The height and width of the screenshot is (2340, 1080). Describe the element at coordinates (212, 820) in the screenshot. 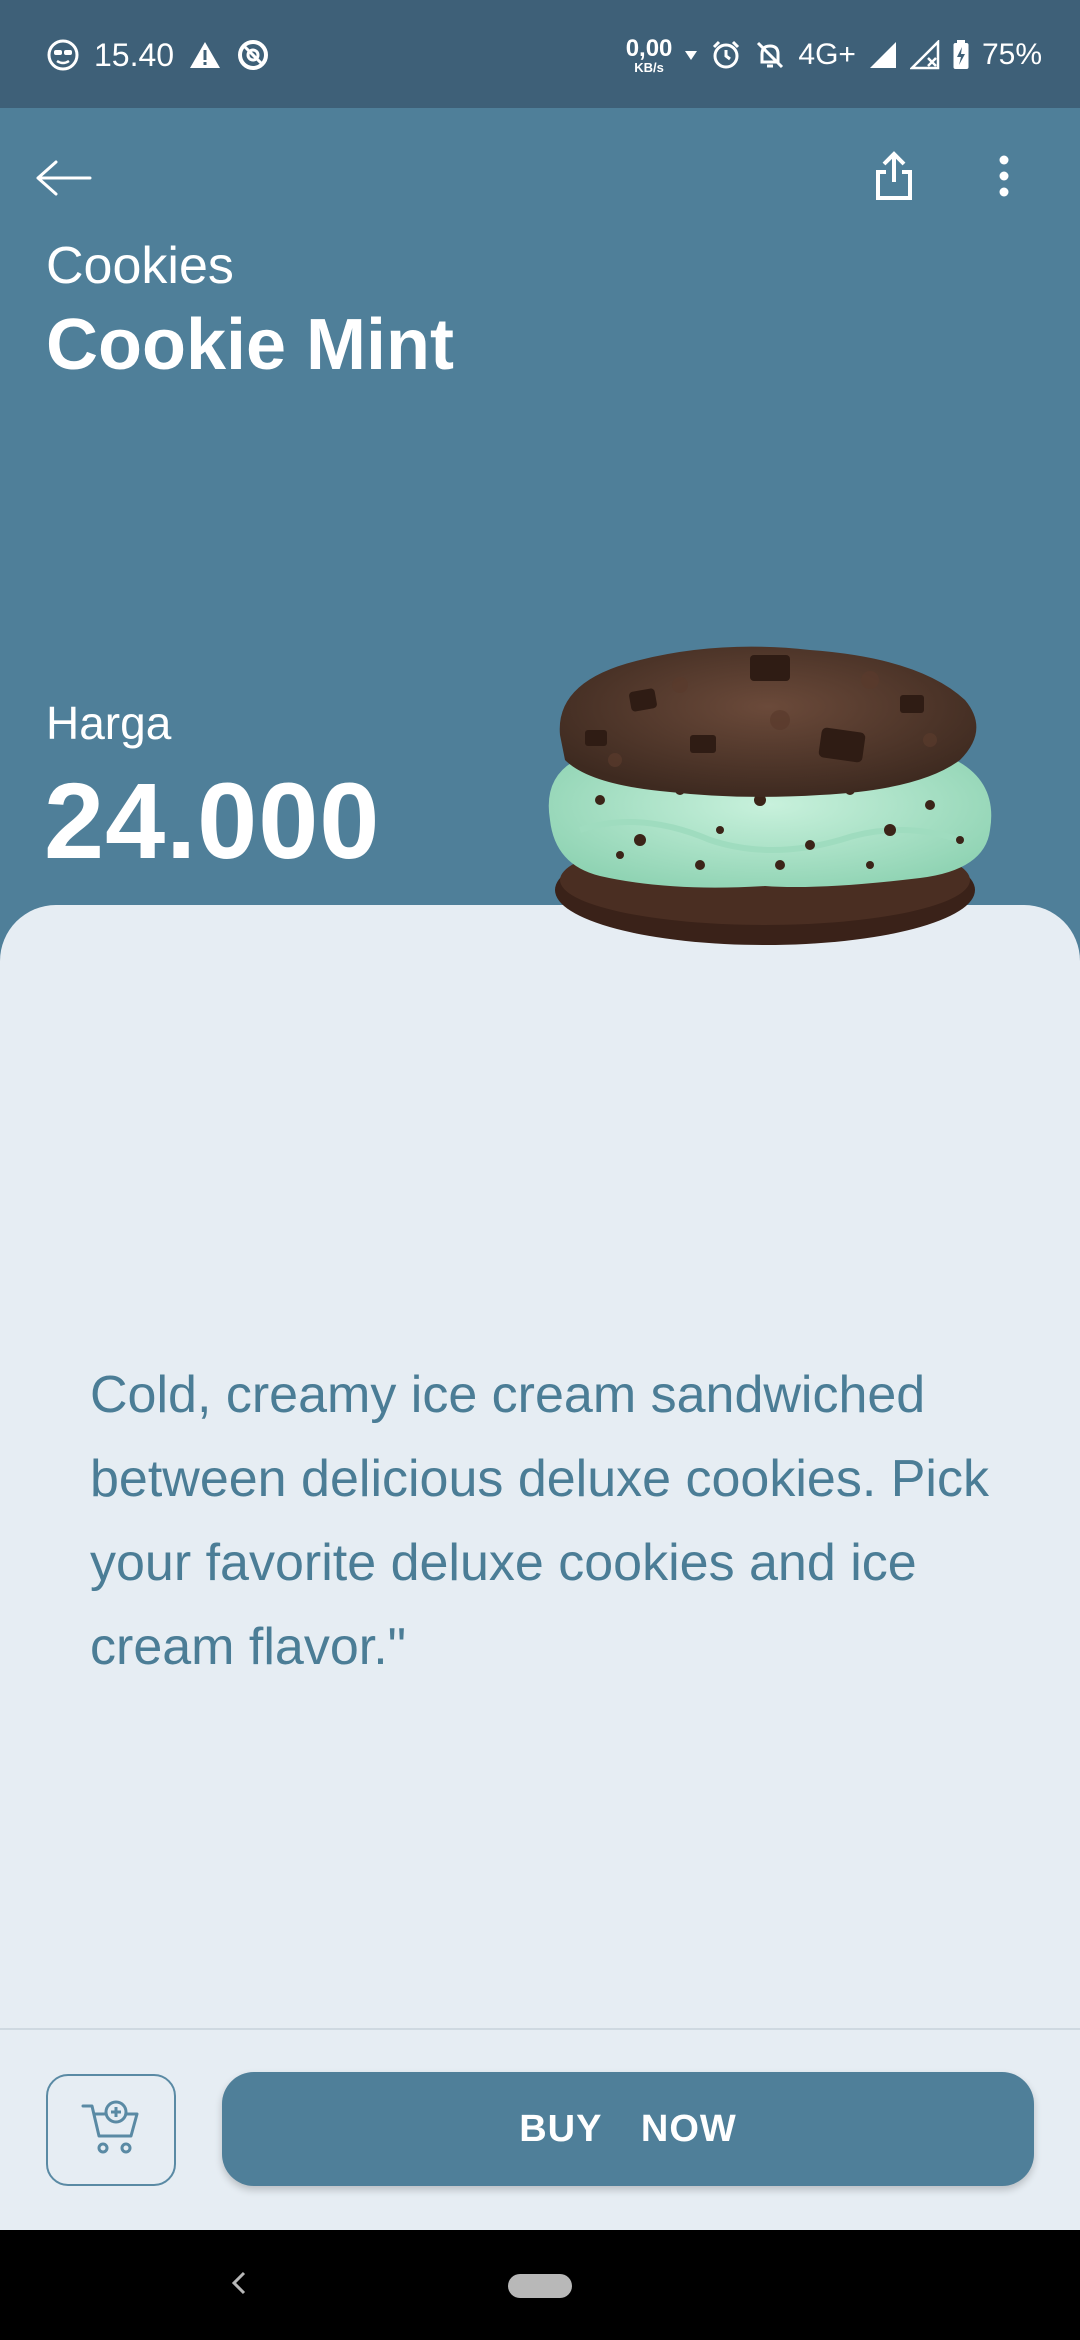

I see `price-value: 24.000` at that location.